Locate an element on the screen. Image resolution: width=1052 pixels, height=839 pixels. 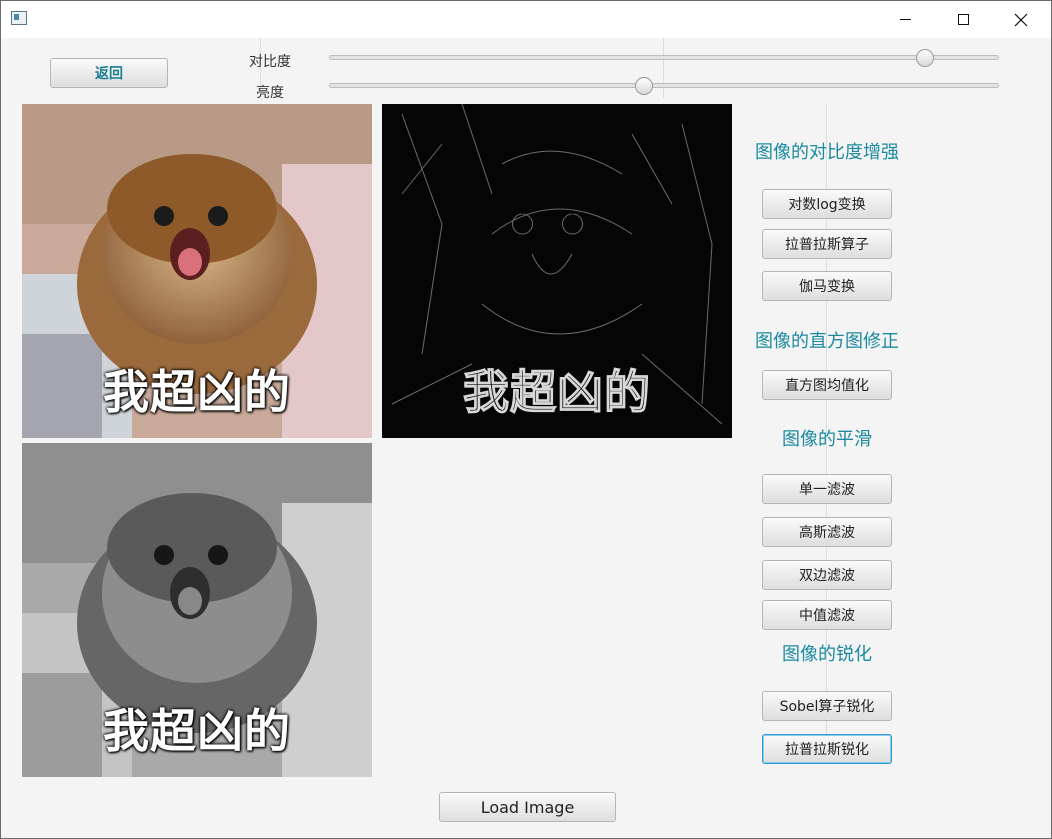
contrast-slider-track is located at coordinates (664, 57).